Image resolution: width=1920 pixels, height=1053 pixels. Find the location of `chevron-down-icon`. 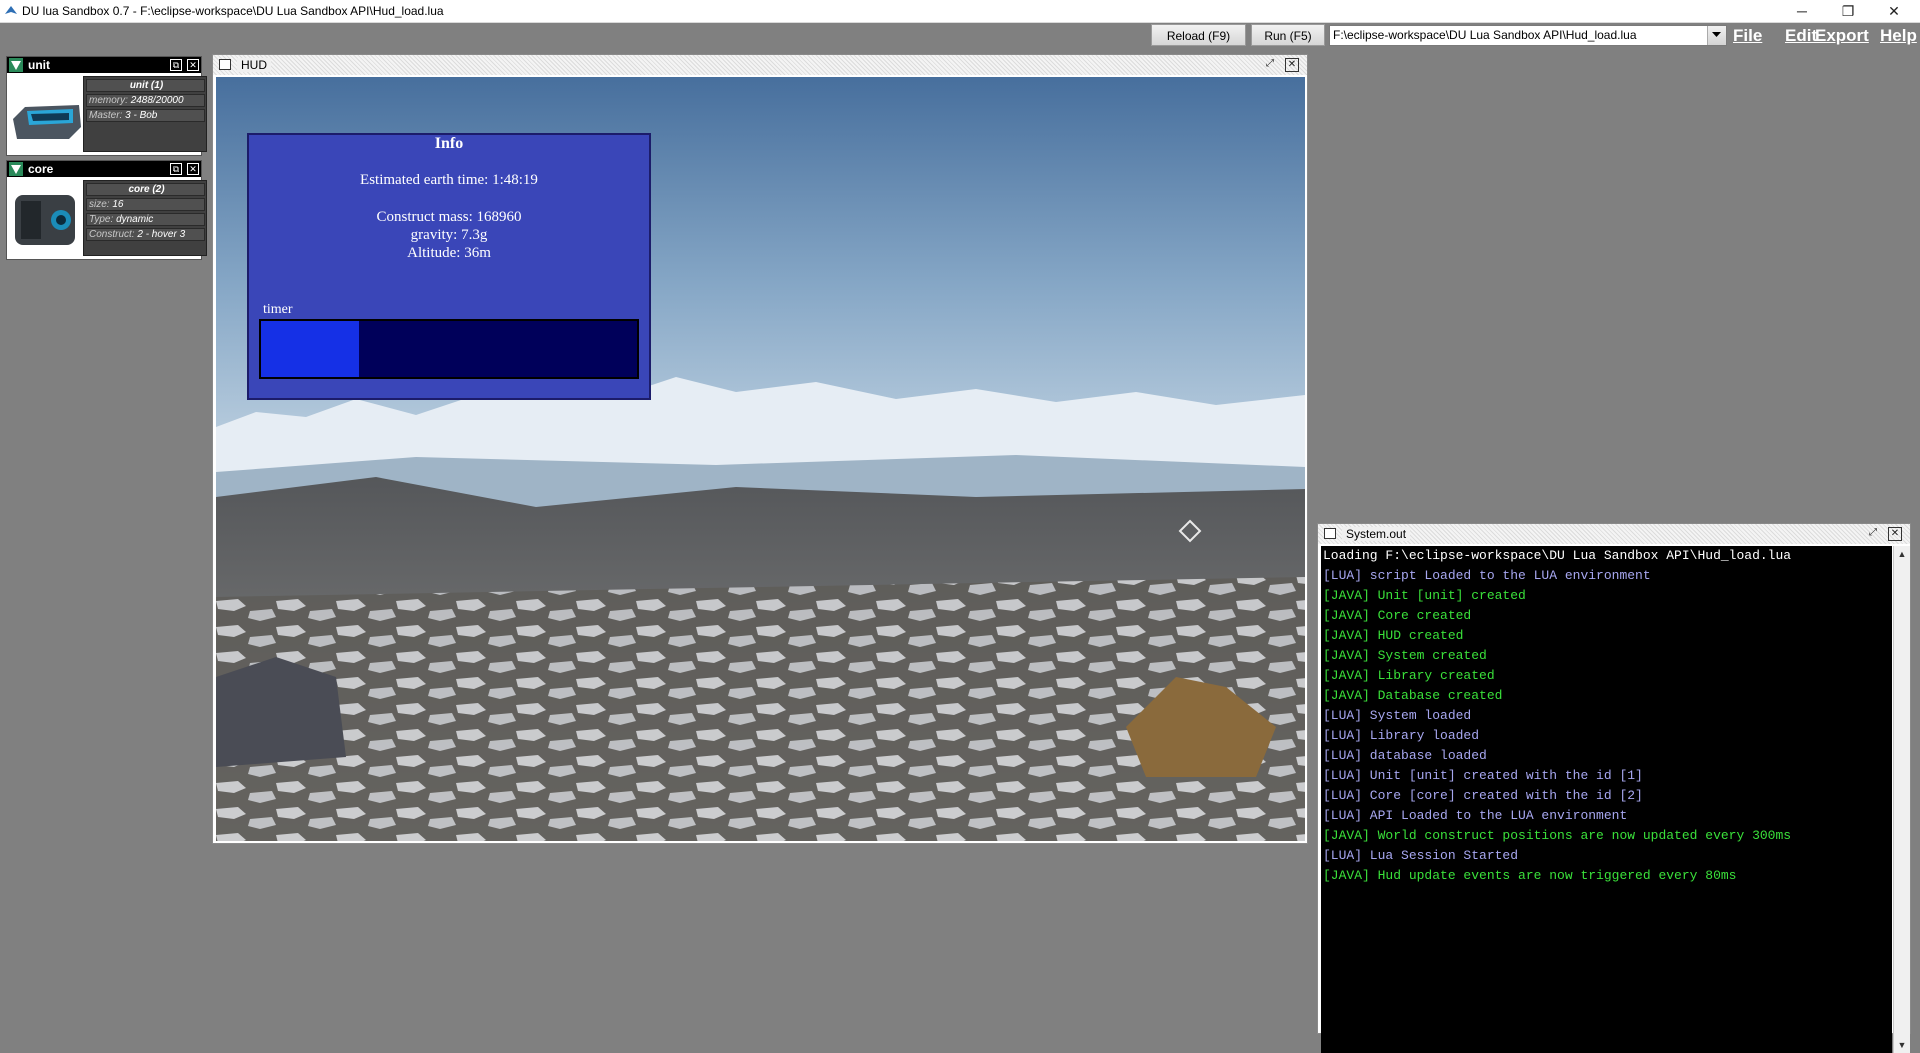

chevron-down-icon is located at coordinates (1716, 34).